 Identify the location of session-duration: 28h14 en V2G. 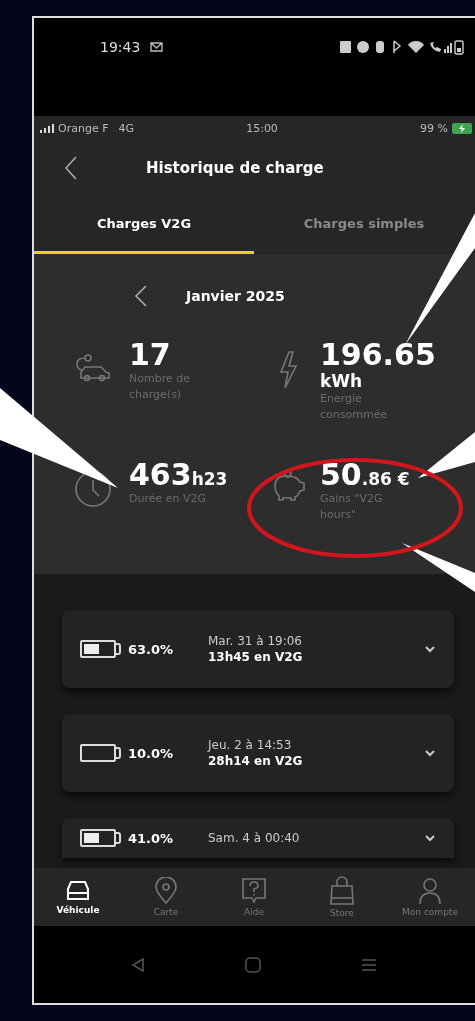
(256, 761).